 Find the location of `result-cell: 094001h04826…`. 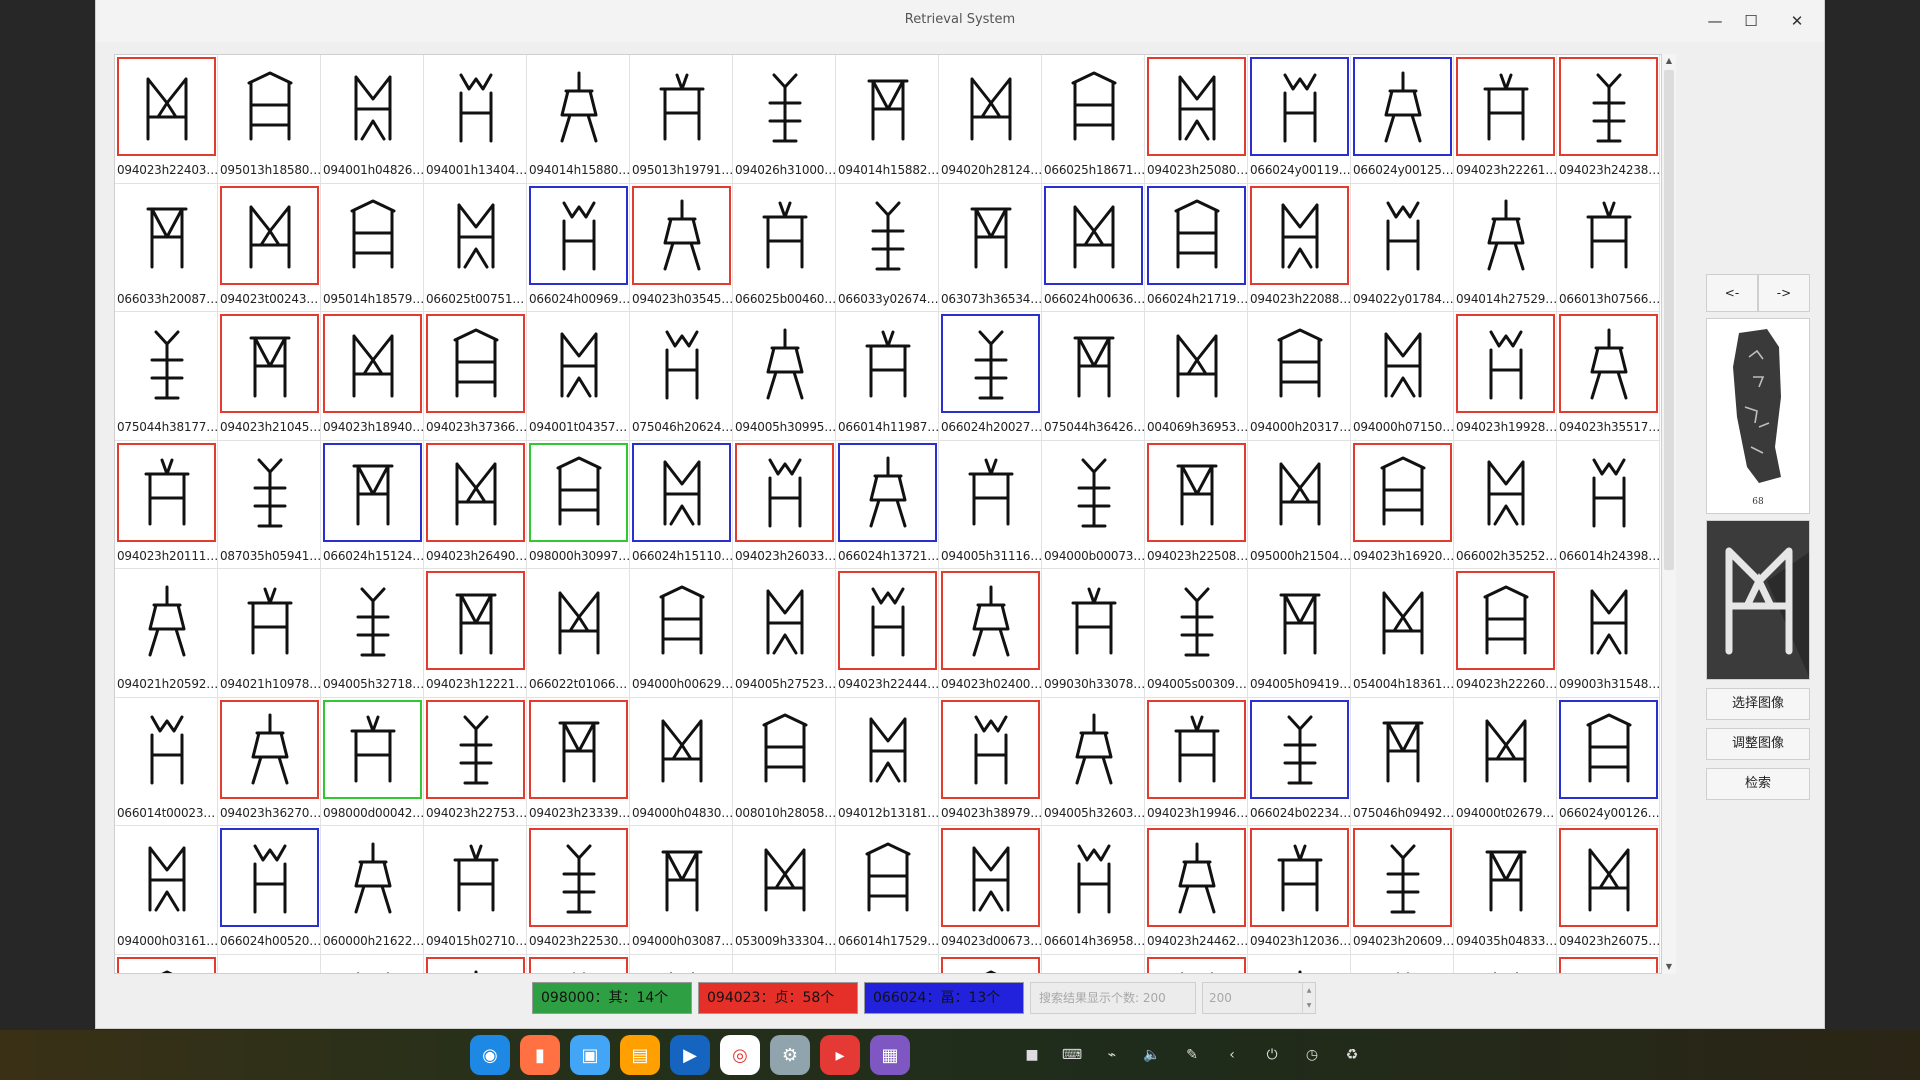

result-cell: 094001h04826… is located at coordinates (372, 119).